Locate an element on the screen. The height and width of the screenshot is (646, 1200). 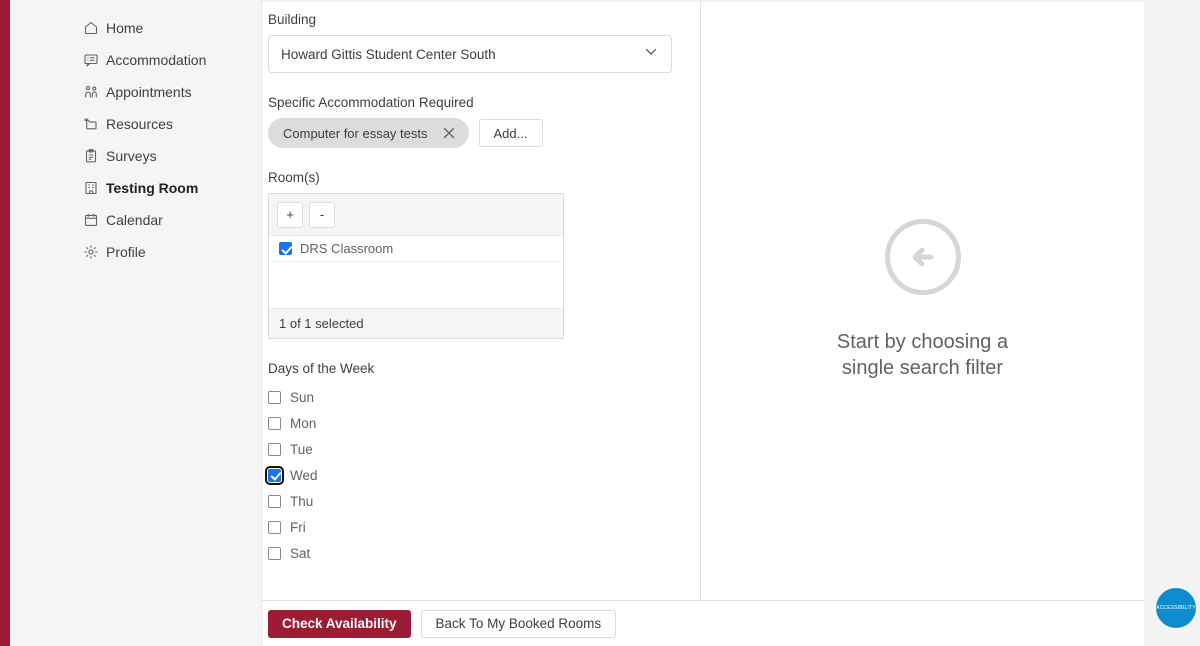
rooms-listbox: + - DRS Classroom 1 of 1 selected is located at coordinates (416, 266).